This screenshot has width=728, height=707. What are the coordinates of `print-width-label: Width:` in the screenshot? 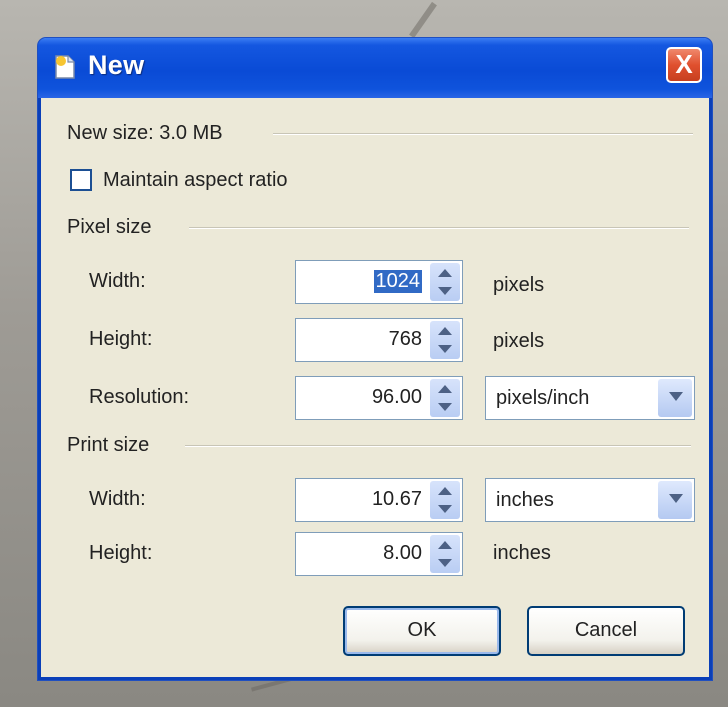 It's located at (117, 499).